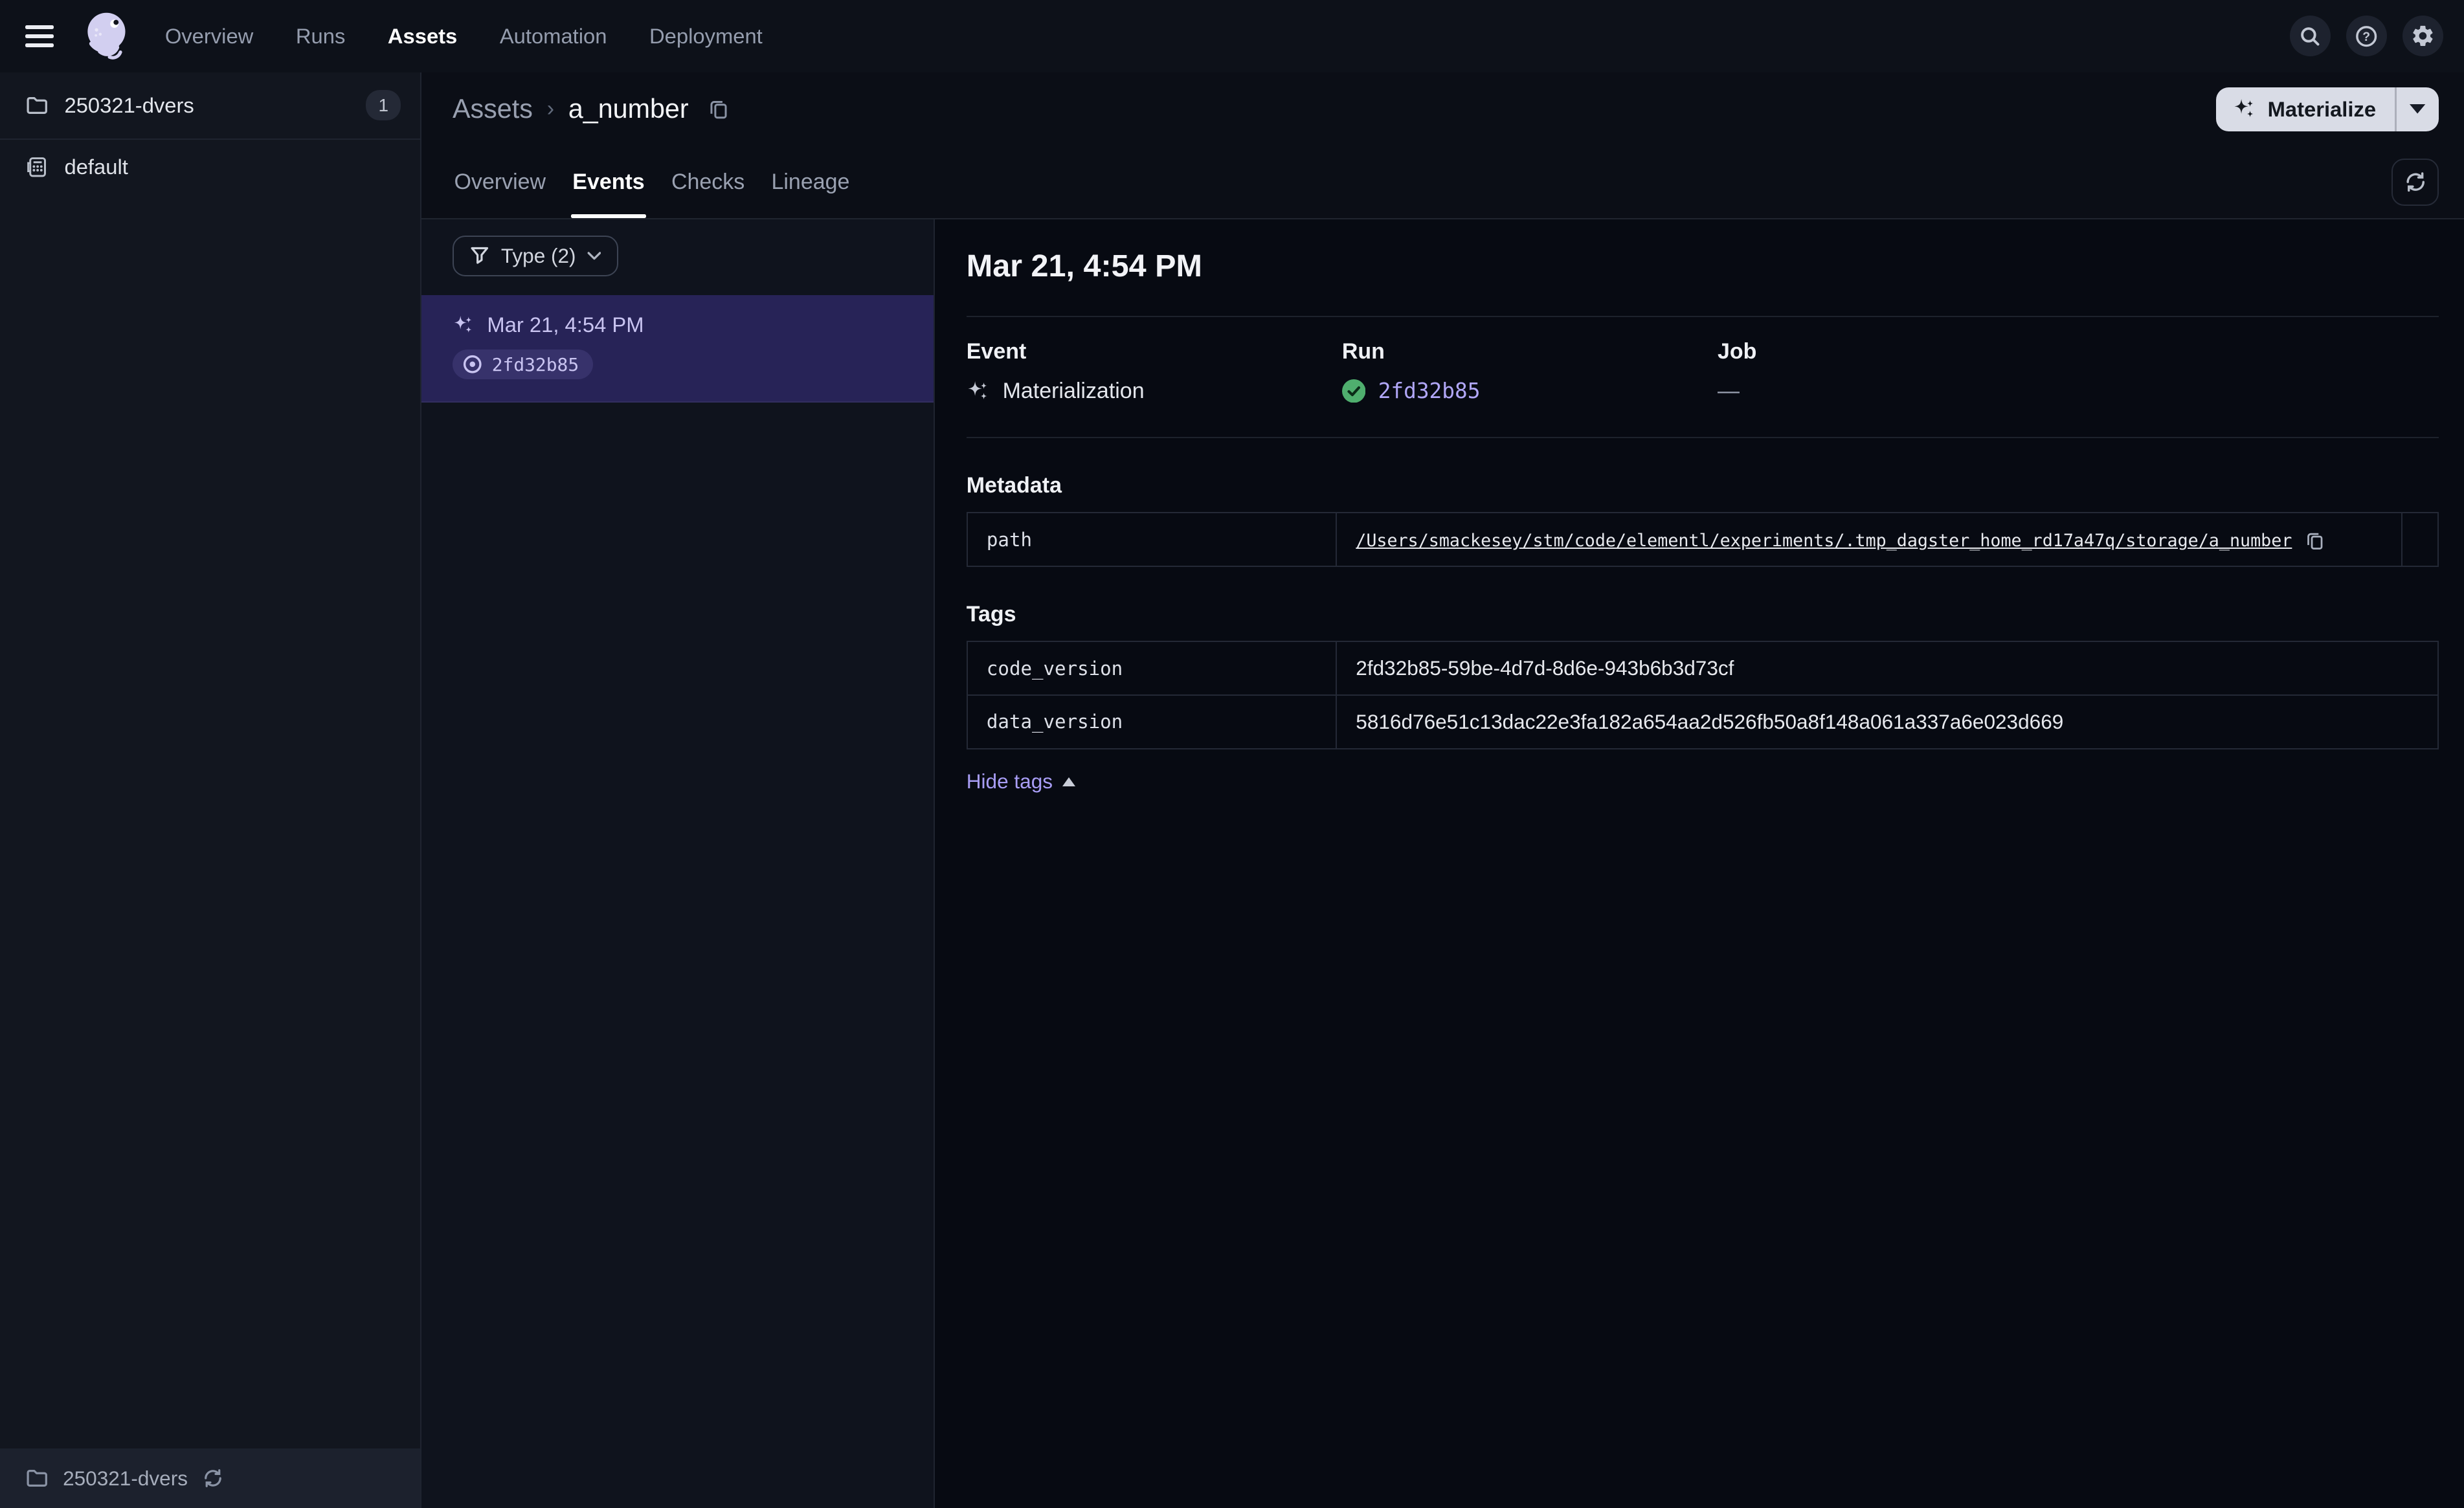 This screenshot has width=2464, height=1508. What do you see at coordinates (210, 37) in the screenshot?
I see `nav-overview: Overview` at bounding box center [210, 37].